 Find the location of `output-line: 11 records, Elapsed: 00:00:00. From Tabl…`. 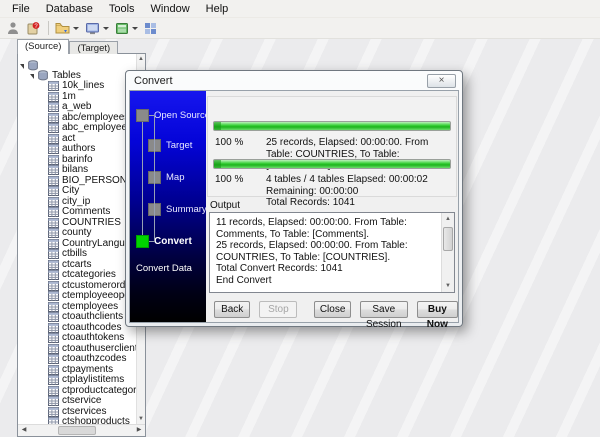

output-line: 11 records, Elapsed: 00:00:00. From Tabl… is located at coordinates (311, 228).